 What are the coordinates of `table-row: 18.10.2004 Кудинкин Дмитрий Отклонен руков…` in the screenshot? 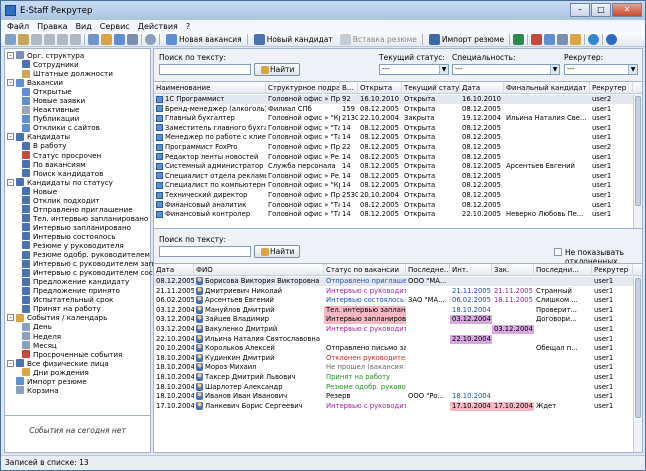 It's located at (398, 358).